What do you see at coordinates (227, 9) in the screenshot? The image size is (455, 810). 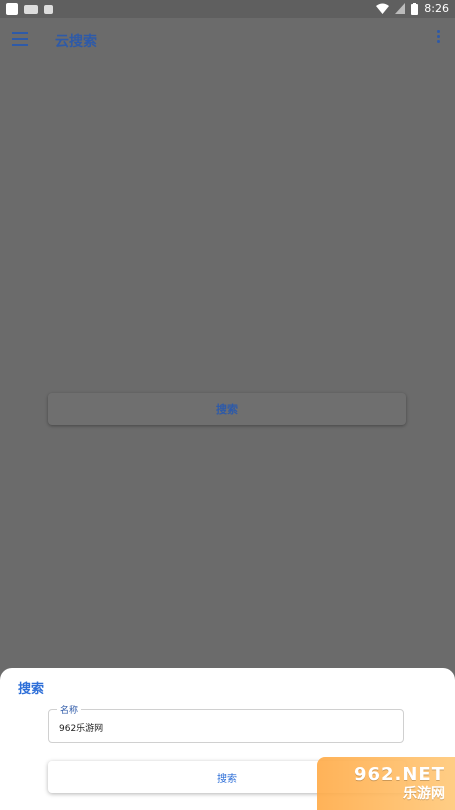 I see `status-bar: 8:26` at bounding box center [227, 9].